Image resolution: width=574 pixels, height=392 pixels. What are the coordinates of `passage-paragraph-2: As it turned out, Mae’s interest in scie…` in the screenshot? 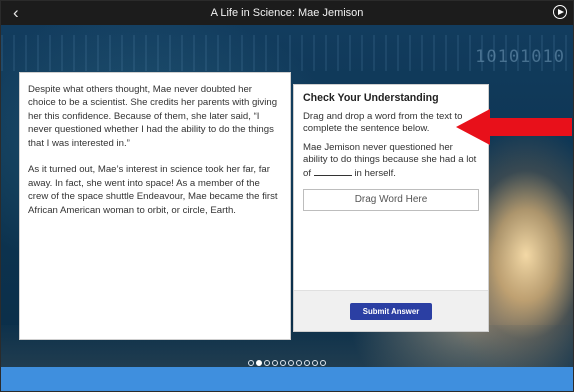 It's located at (153, 190).